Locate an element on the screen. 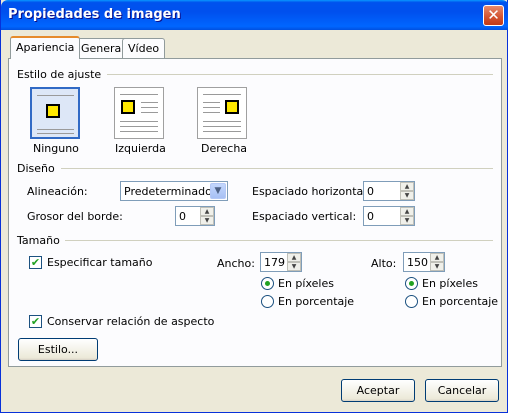 The height and width of the screenshot is (413, 508). height-spinbox: 150 ▲ ▼ is located at coordinates (424, 262).